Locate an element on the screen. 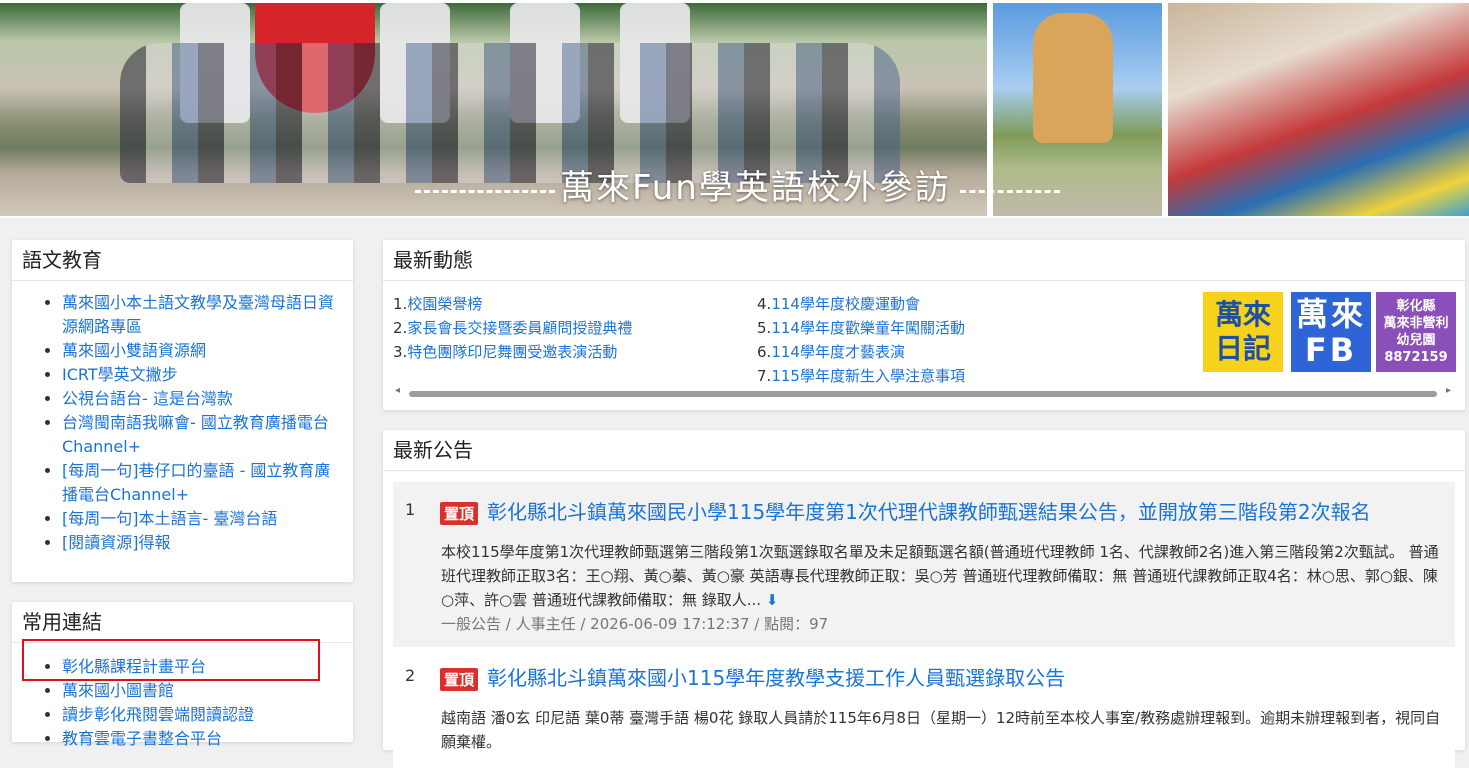 Image resolution: width=1469 pixels, height=768 pixels. promo-text: 萬來非營利 is located at coordinates (1416, 323).